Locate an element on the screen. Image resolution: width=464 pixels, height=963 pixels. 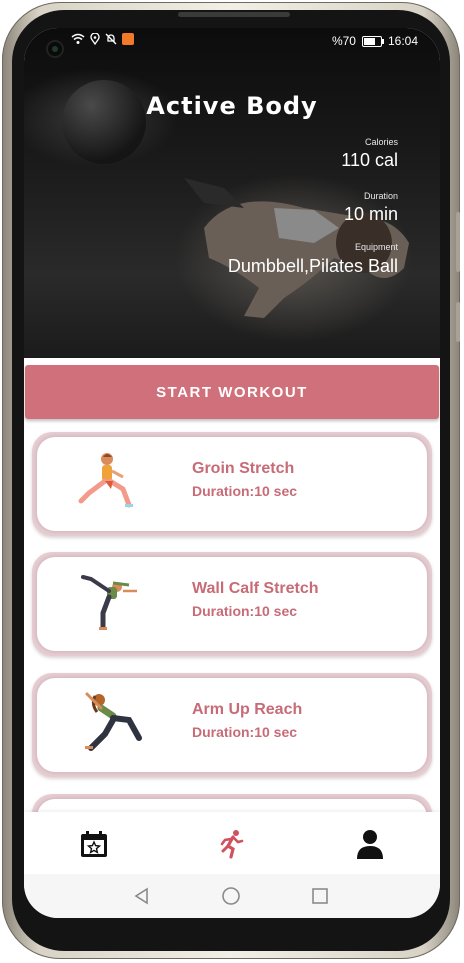
nav-calendar is located at coordinates (94, 844).